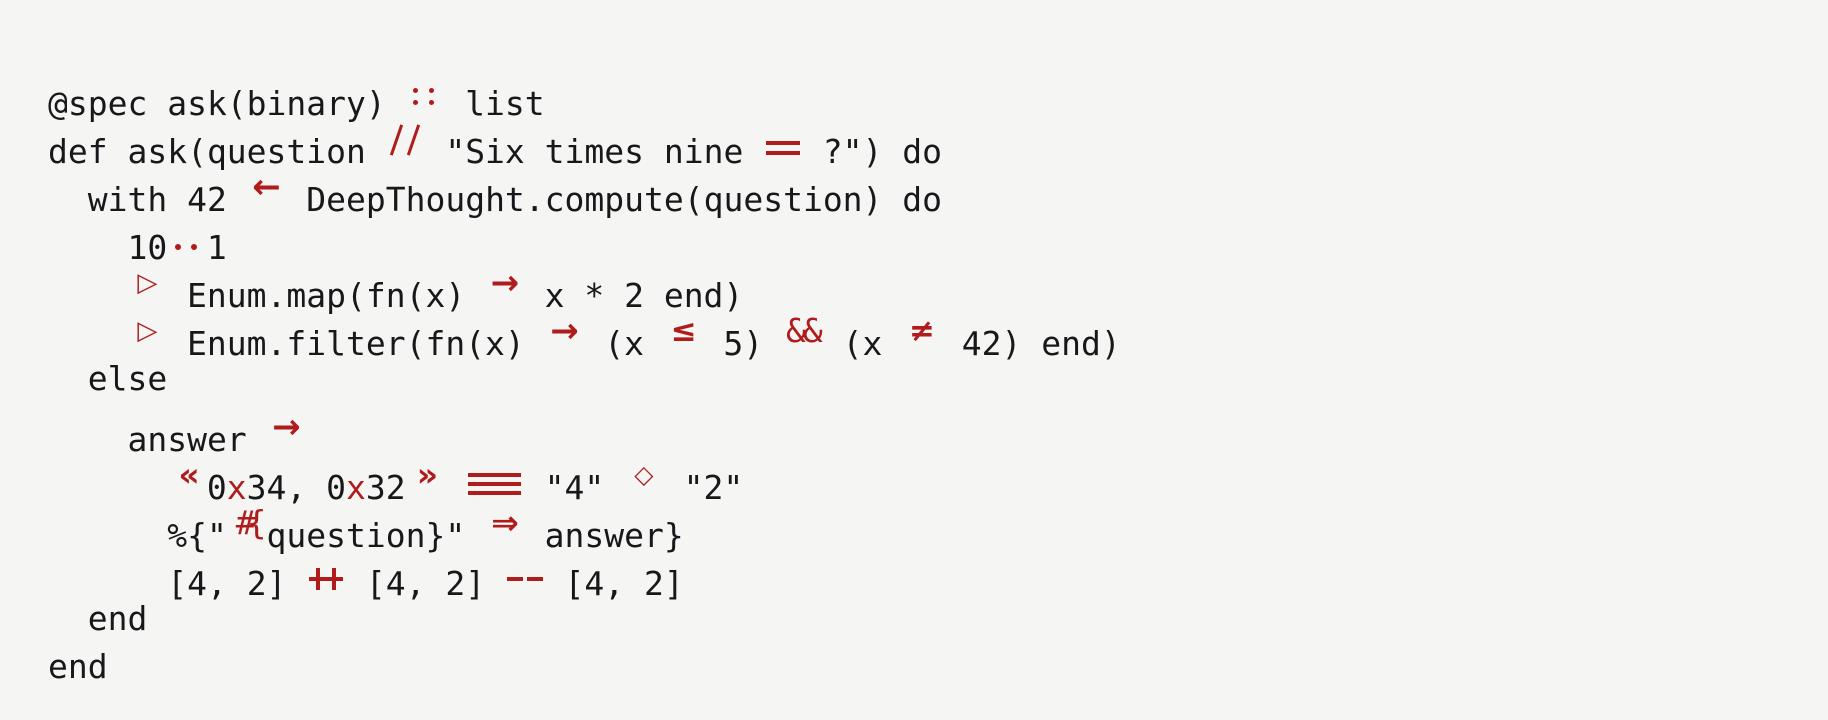 This screenshot has width=1828, height=720. I want to click on operator-ligature-le: ≤, so click(683, 331).